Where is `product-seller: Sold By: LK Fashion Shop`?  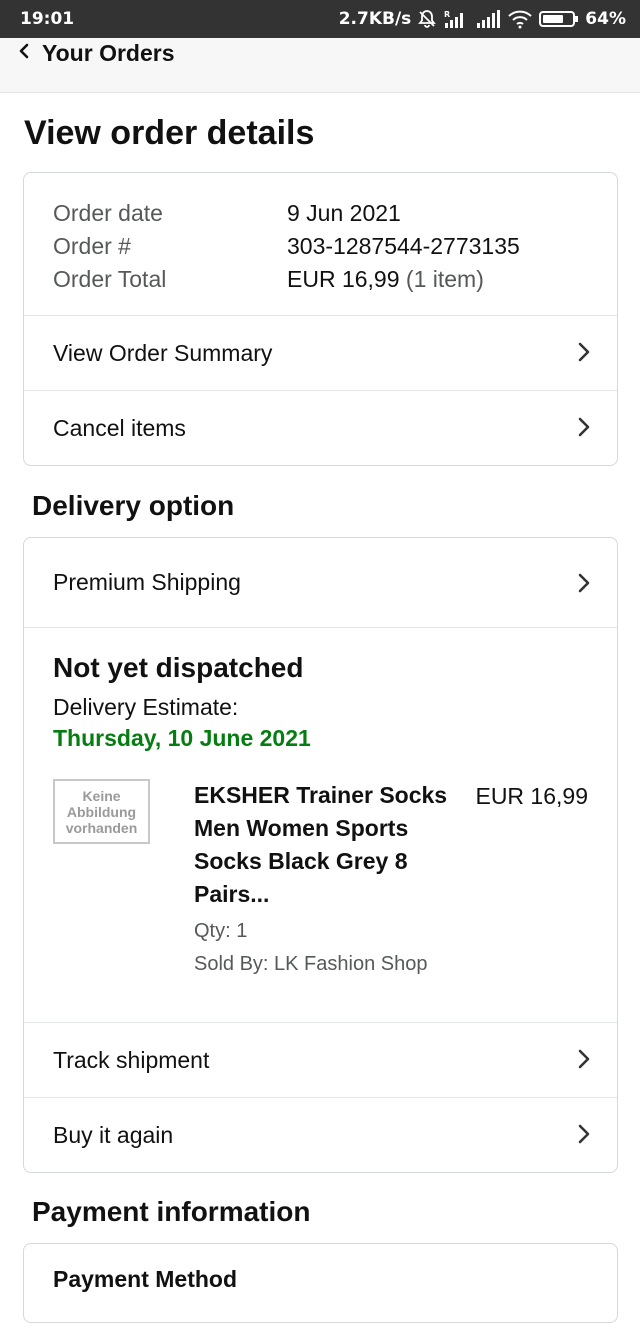
product-seller: Sold By: LK Fashion Shop is located at coordinates (311, 964).